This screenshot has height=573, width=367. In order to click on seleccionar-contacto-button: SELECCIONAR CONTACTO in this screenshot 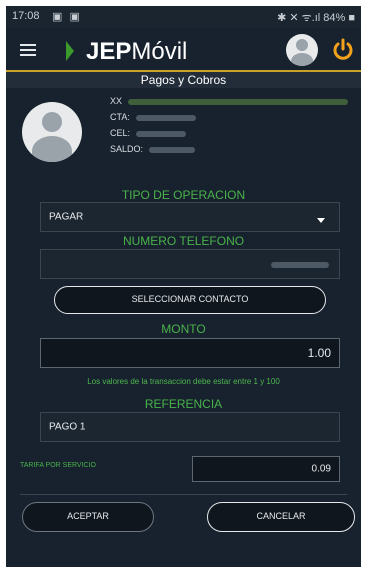, I will do `click(190, 300)`.